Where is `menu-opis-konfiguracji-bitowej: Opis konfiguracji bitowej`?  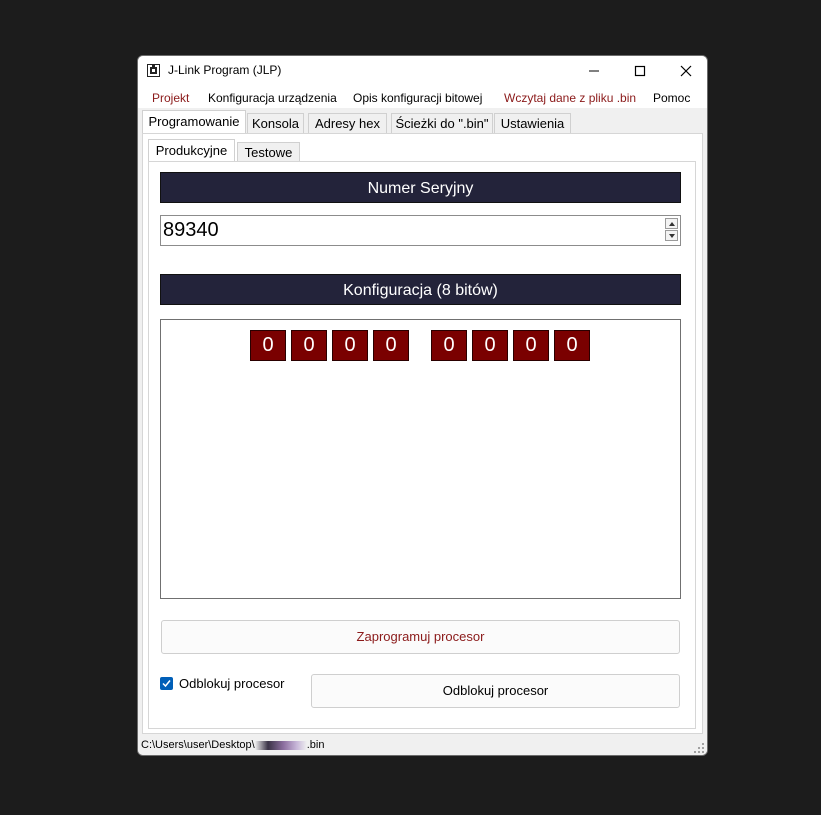
menu-opis-konfiguracji-bitowej: Opis konfiguracji bitowej is located at coordinates (417, 98).